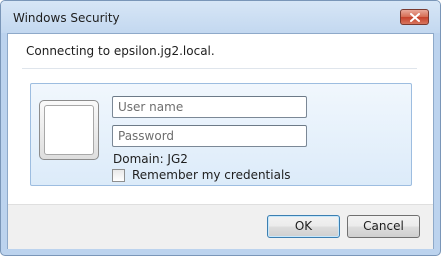  What do you see at coordinates (211, 175) in the screenshot?
I see `remember-label: Remember my credentials` at bounding box center [211, 175].